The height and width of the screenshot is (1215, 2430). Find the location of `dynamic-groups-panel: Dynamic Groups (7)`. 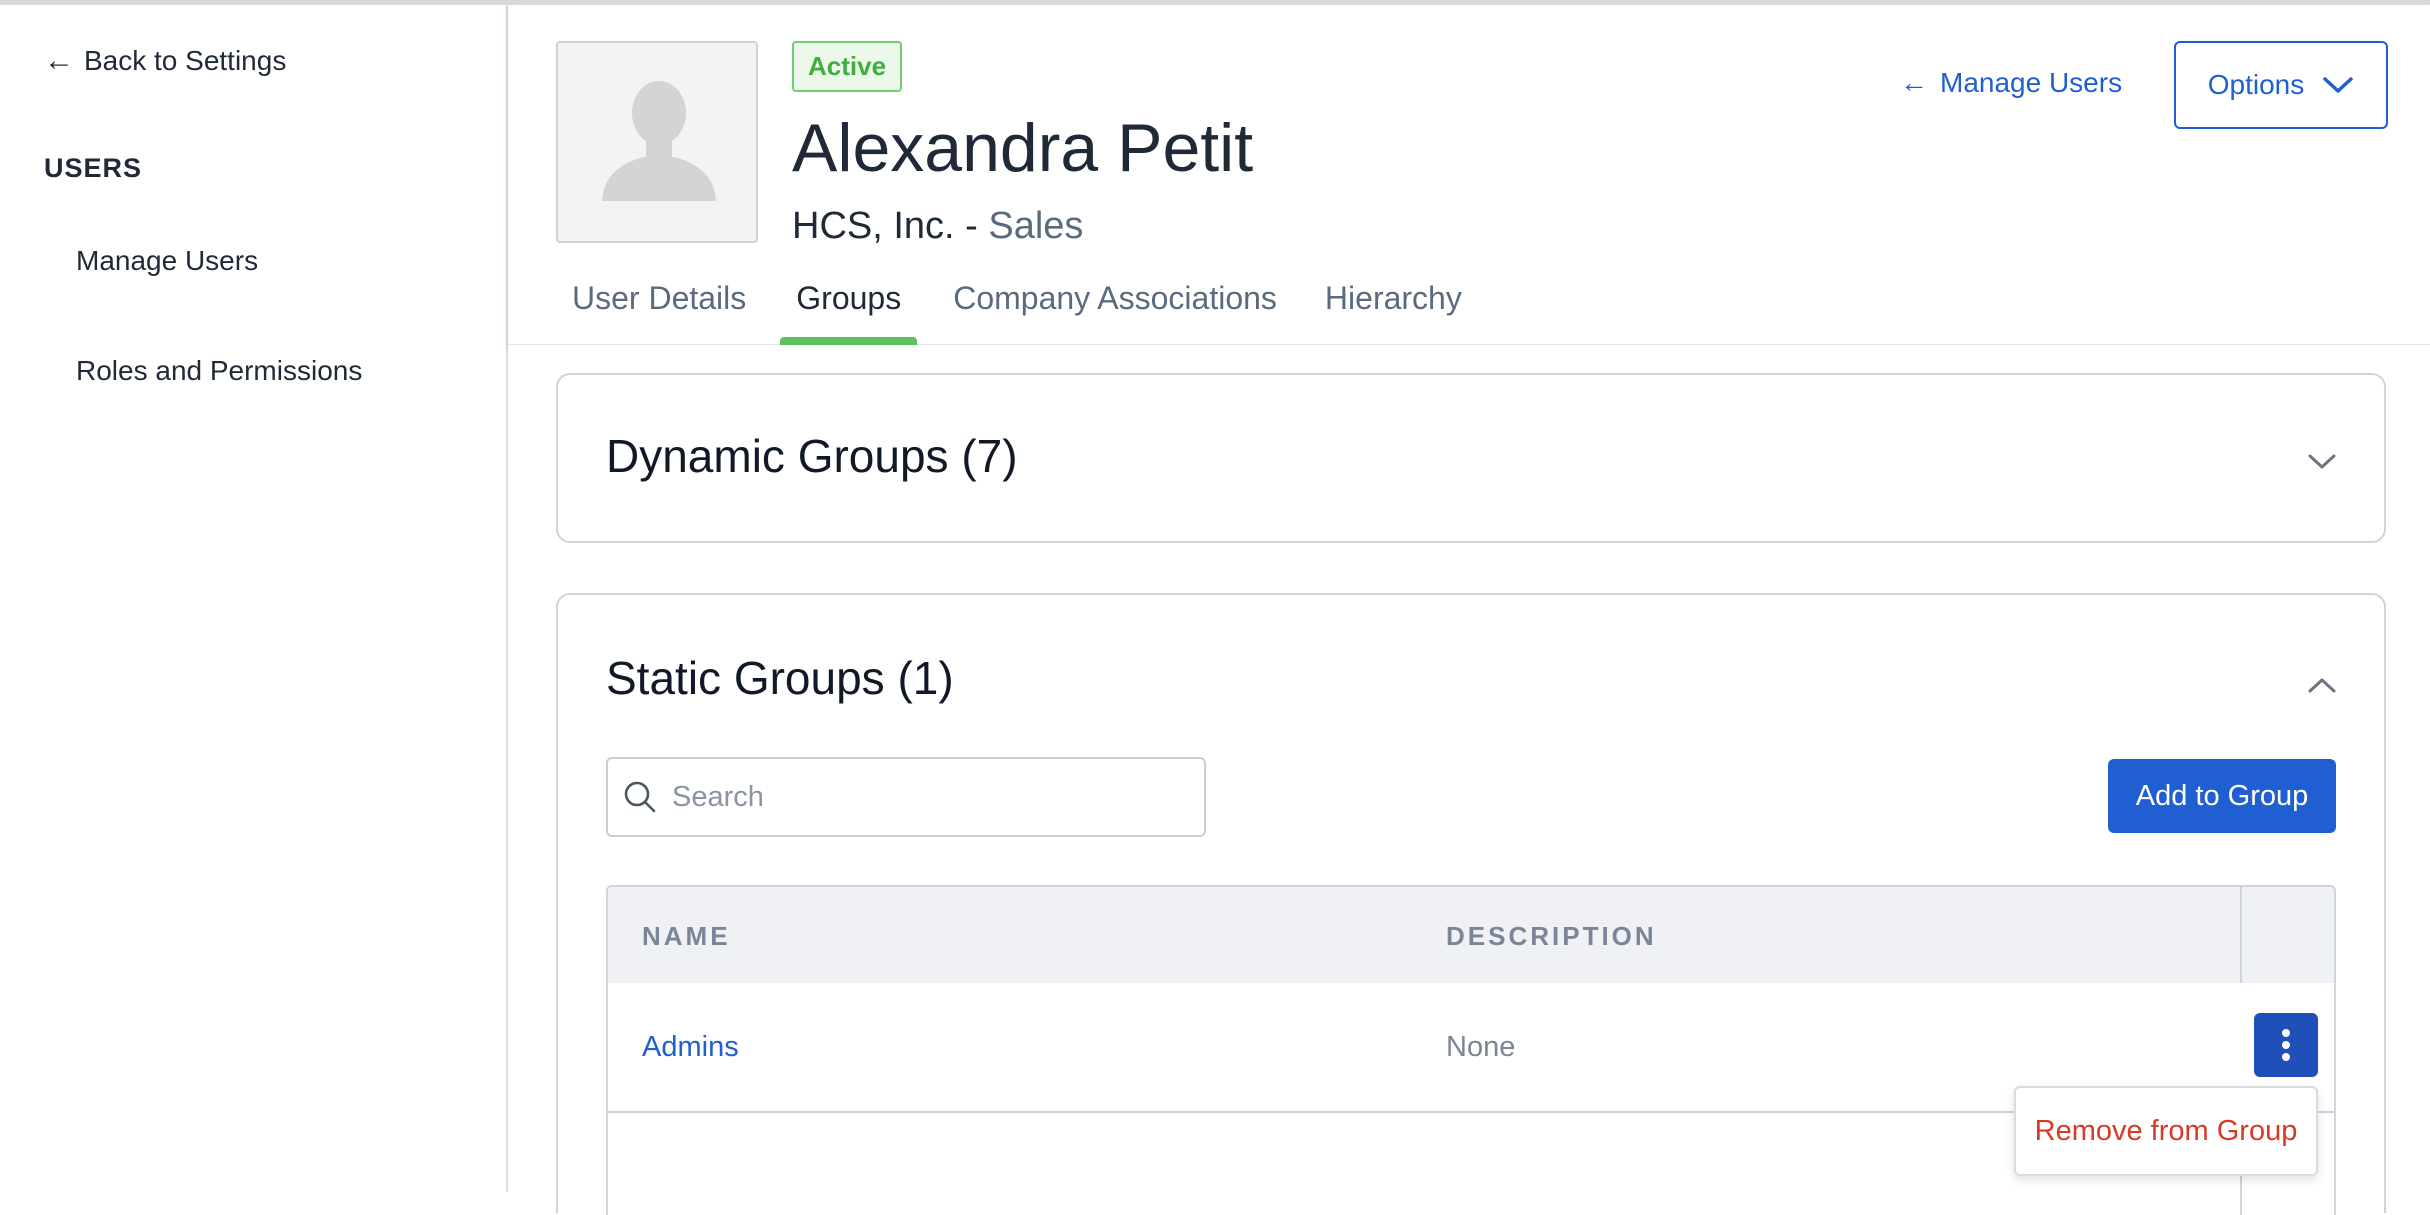

dynamic-groups-panel: Dynamic Groups (7) is located at coordinates (1471, 458).